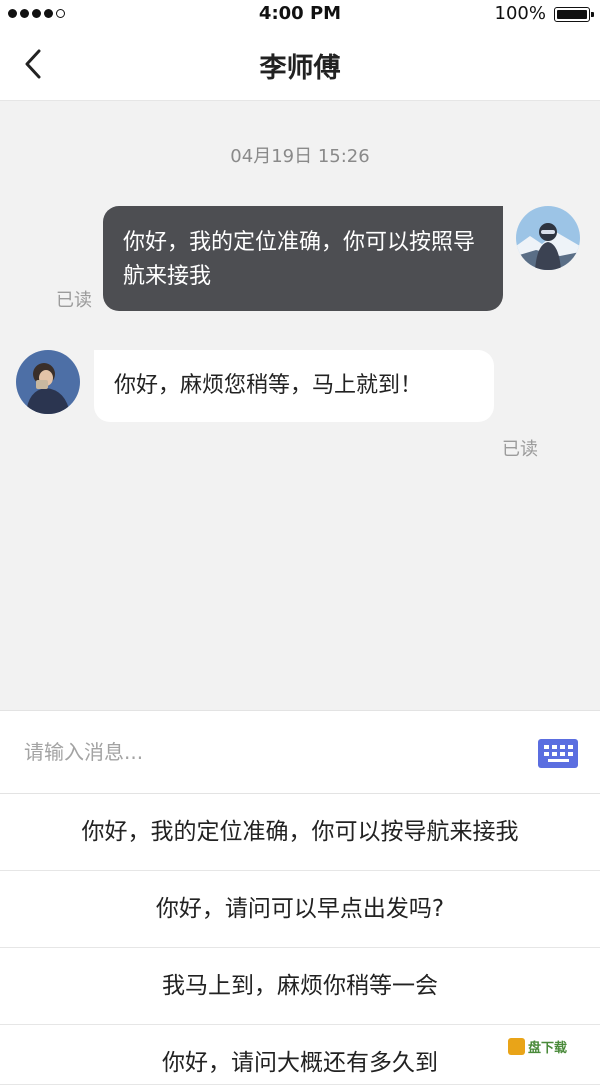 The width and height of the screenshot is (600, 1085). I want to click on nav-bar: 李师傅, so click(300, 64).